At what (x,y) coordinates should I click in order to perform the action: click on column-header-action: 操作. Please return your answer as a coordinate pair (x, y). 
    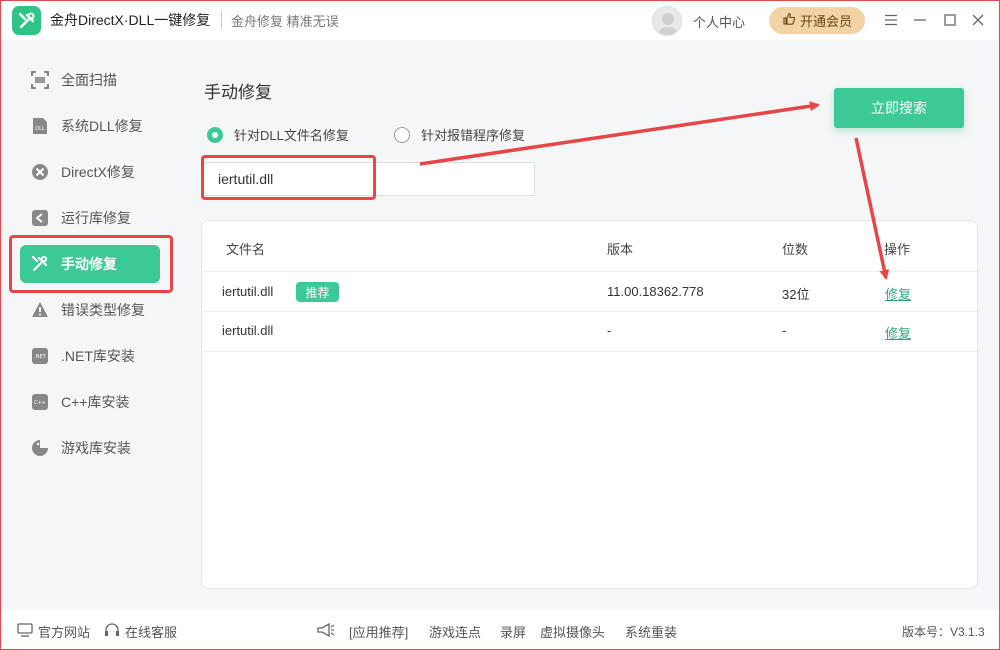
    Looking at the image, I should click on (897, 249).